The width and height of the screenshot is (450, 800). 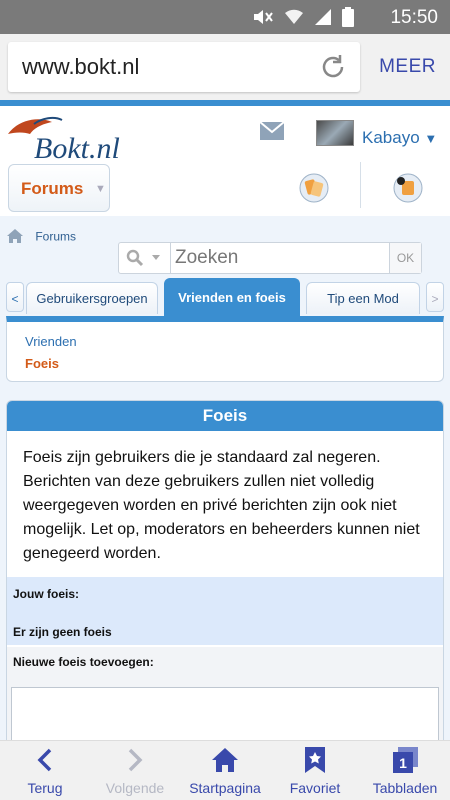 I want to click on header-divider, so click(x=360, y=185).